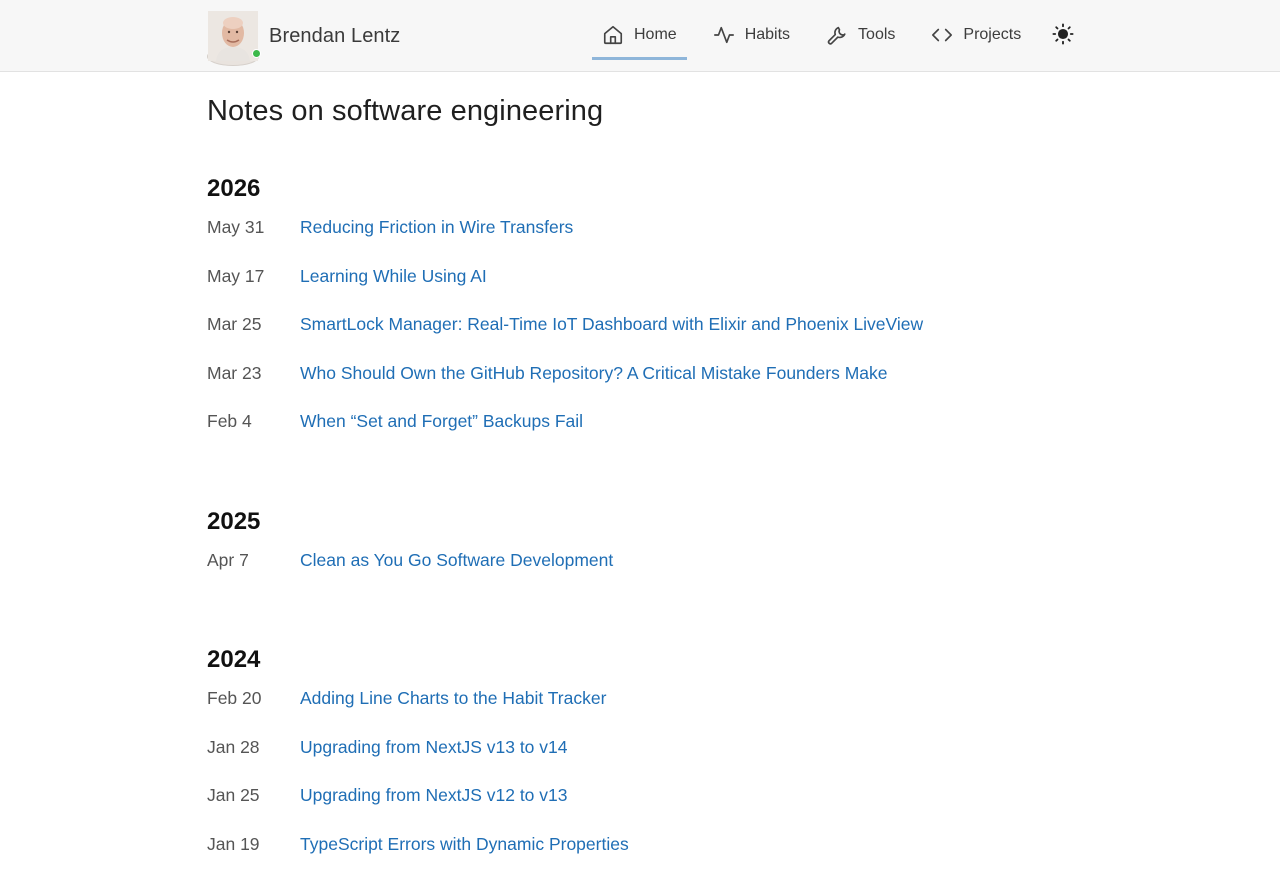  I want to click on list-item: Jan 28 Upgrading from NextJS v13 to v14, so click(647, 761).